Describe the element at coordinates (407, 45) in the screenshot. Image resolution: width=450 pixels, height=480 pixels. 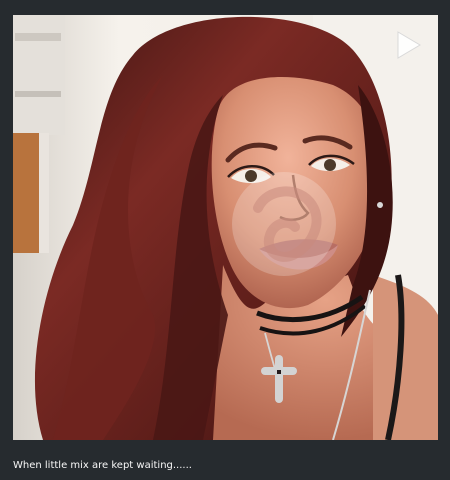
I see `play-icon` at that location.